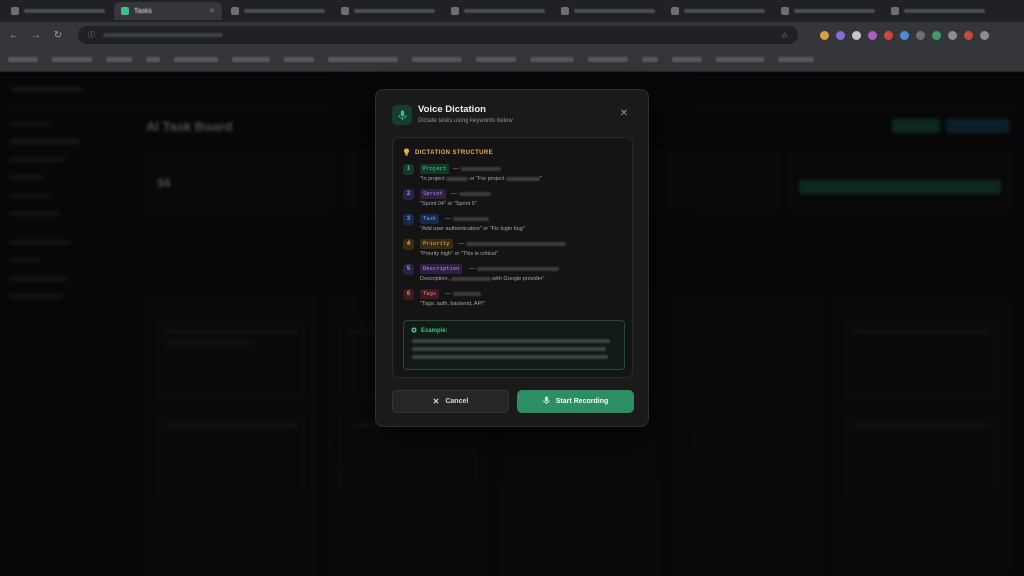 The height and width of the screenshot is (576, 1024). What do you see at coordinates (91, 35) in the screenshot?
I see `site-info-icon: ⓘ` at bounding box center [91, 35].